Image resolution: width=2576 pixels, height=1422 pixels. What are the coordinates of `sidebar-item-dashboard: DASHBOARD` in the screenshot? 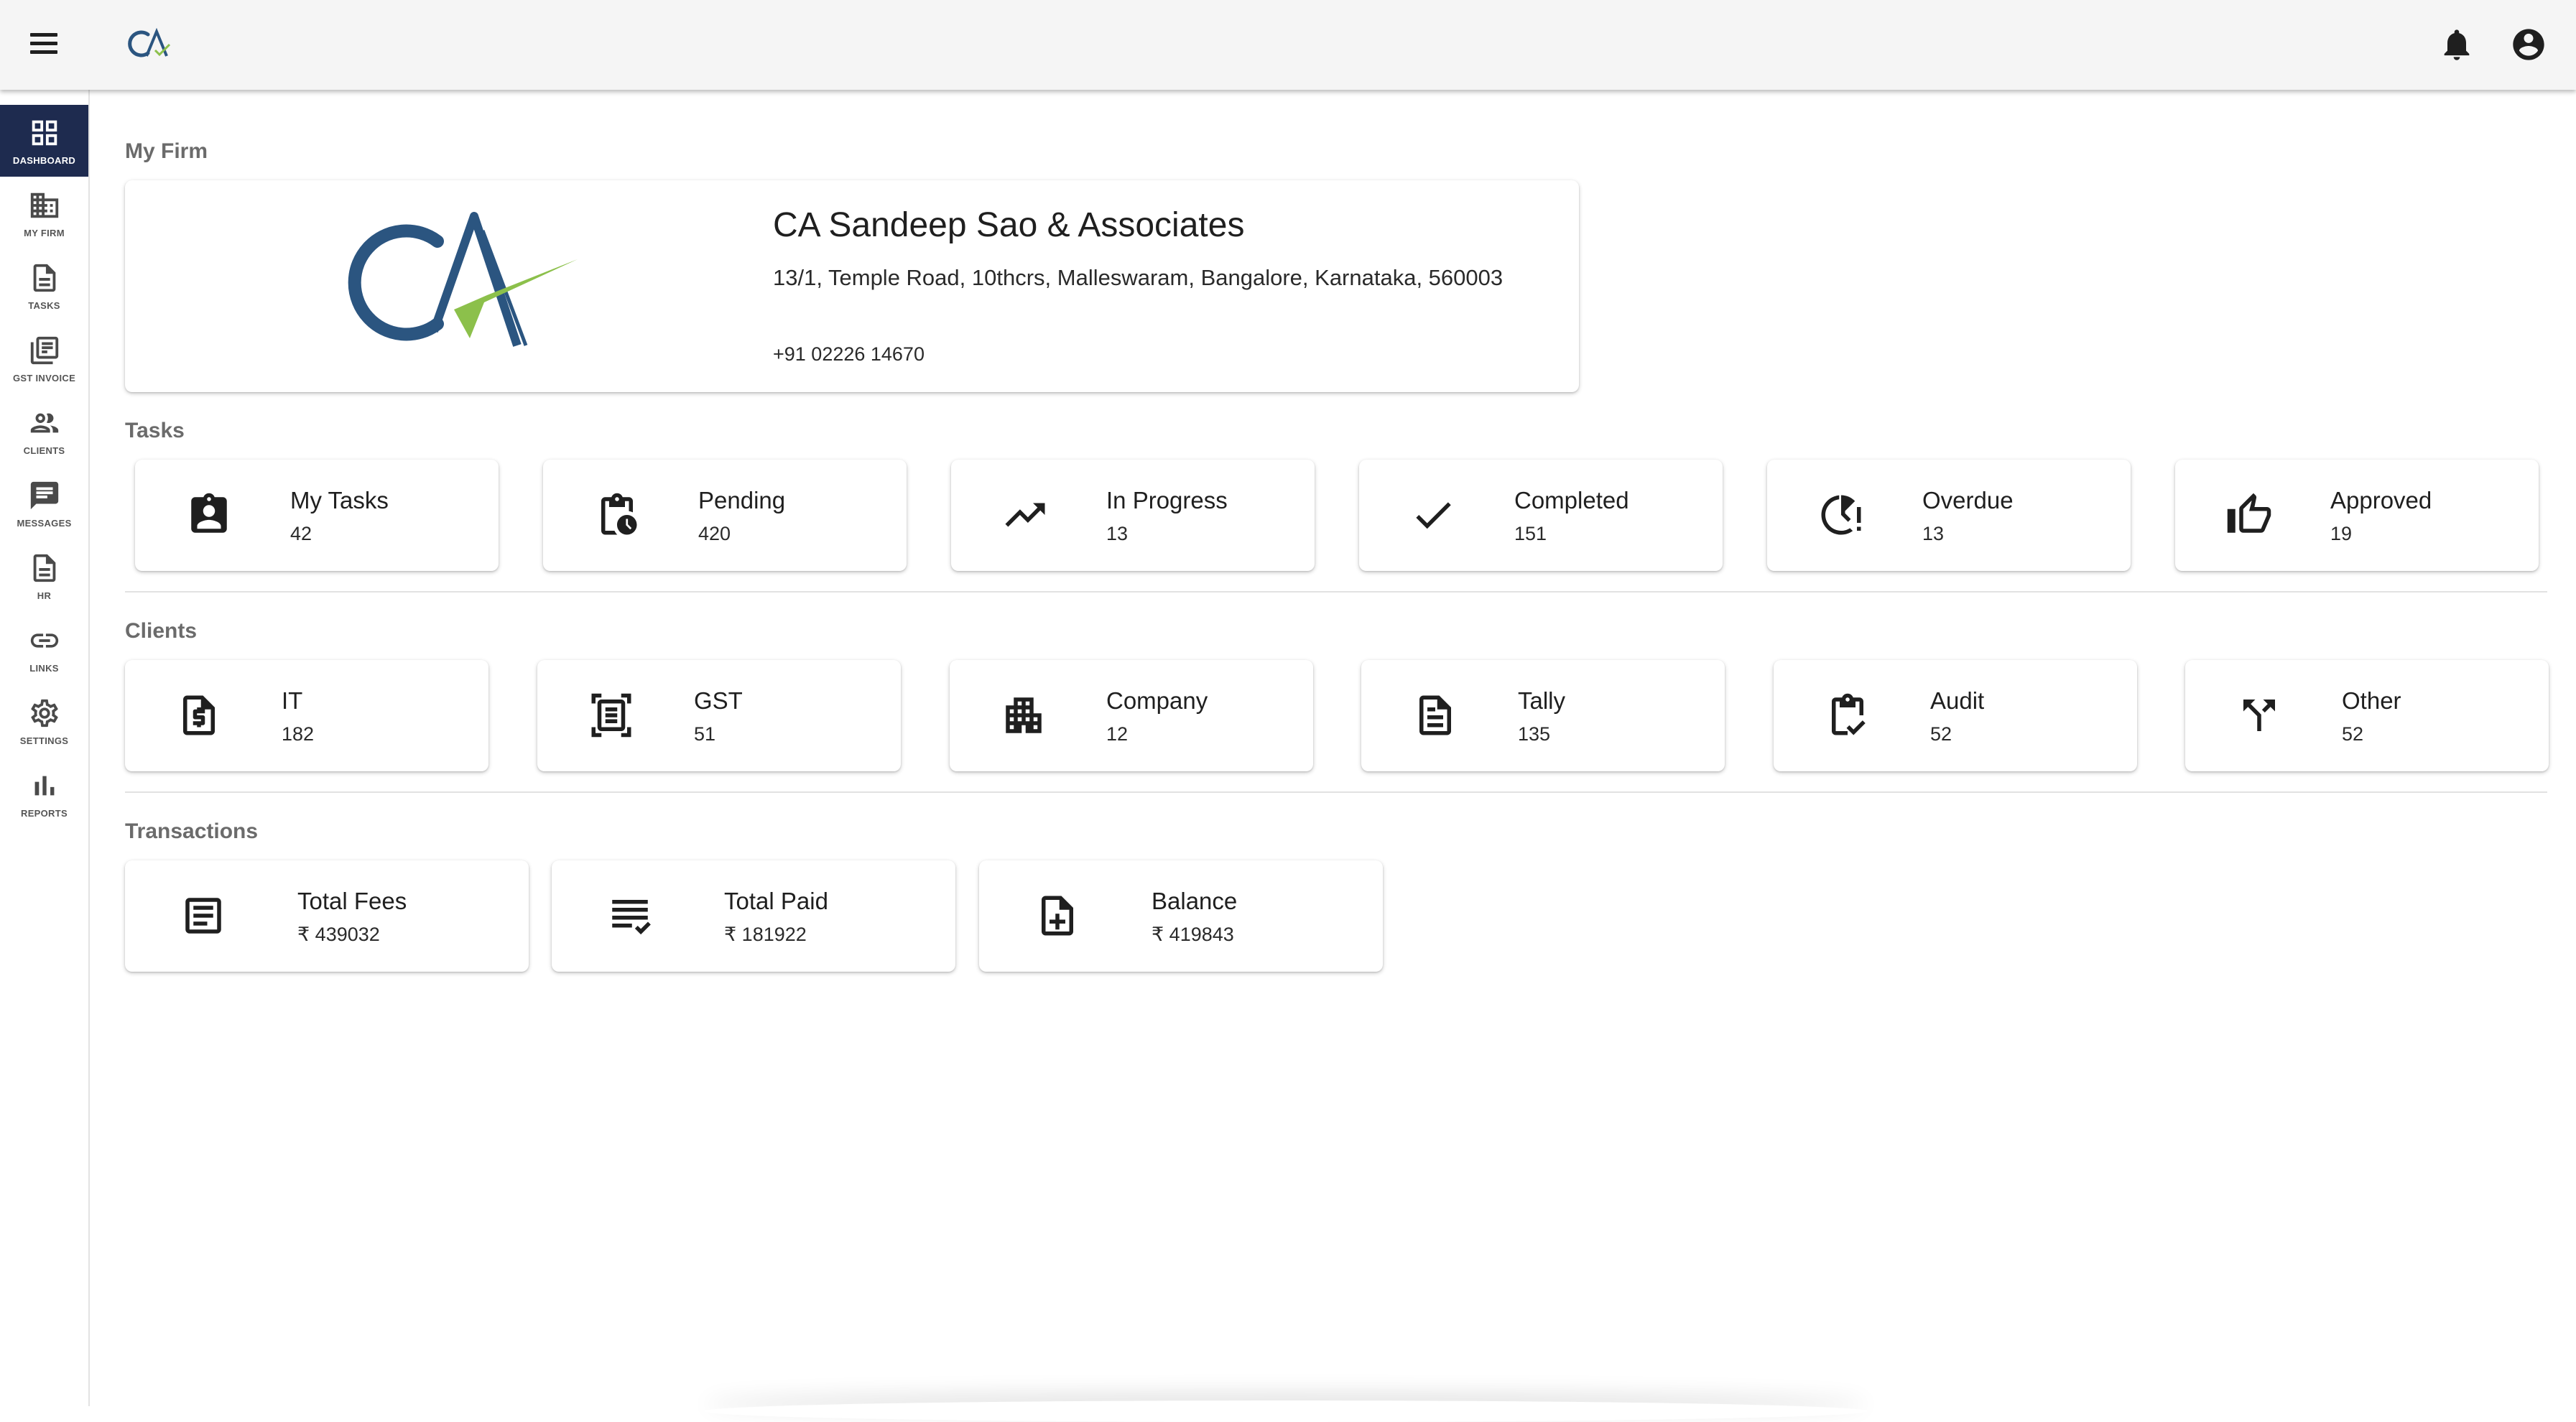 It's located at (44, 141).